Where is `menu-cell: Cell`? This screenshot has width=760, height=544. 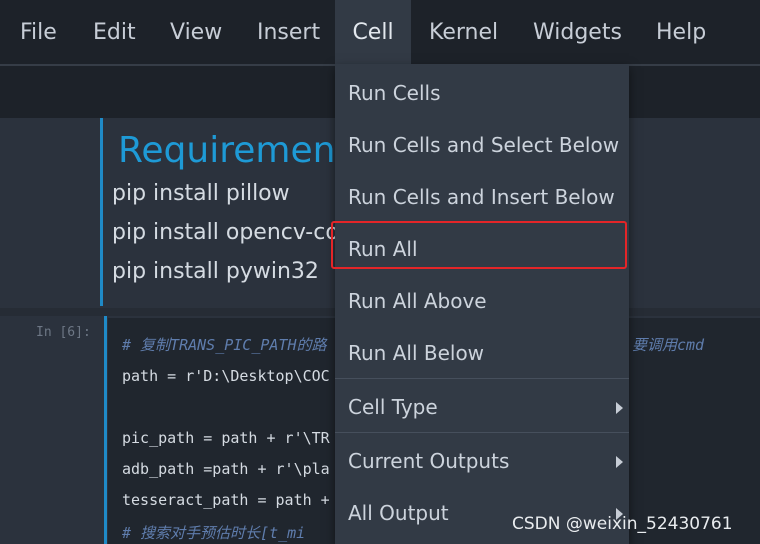
menu-cell: Cell is located at coordinates (373, 32).